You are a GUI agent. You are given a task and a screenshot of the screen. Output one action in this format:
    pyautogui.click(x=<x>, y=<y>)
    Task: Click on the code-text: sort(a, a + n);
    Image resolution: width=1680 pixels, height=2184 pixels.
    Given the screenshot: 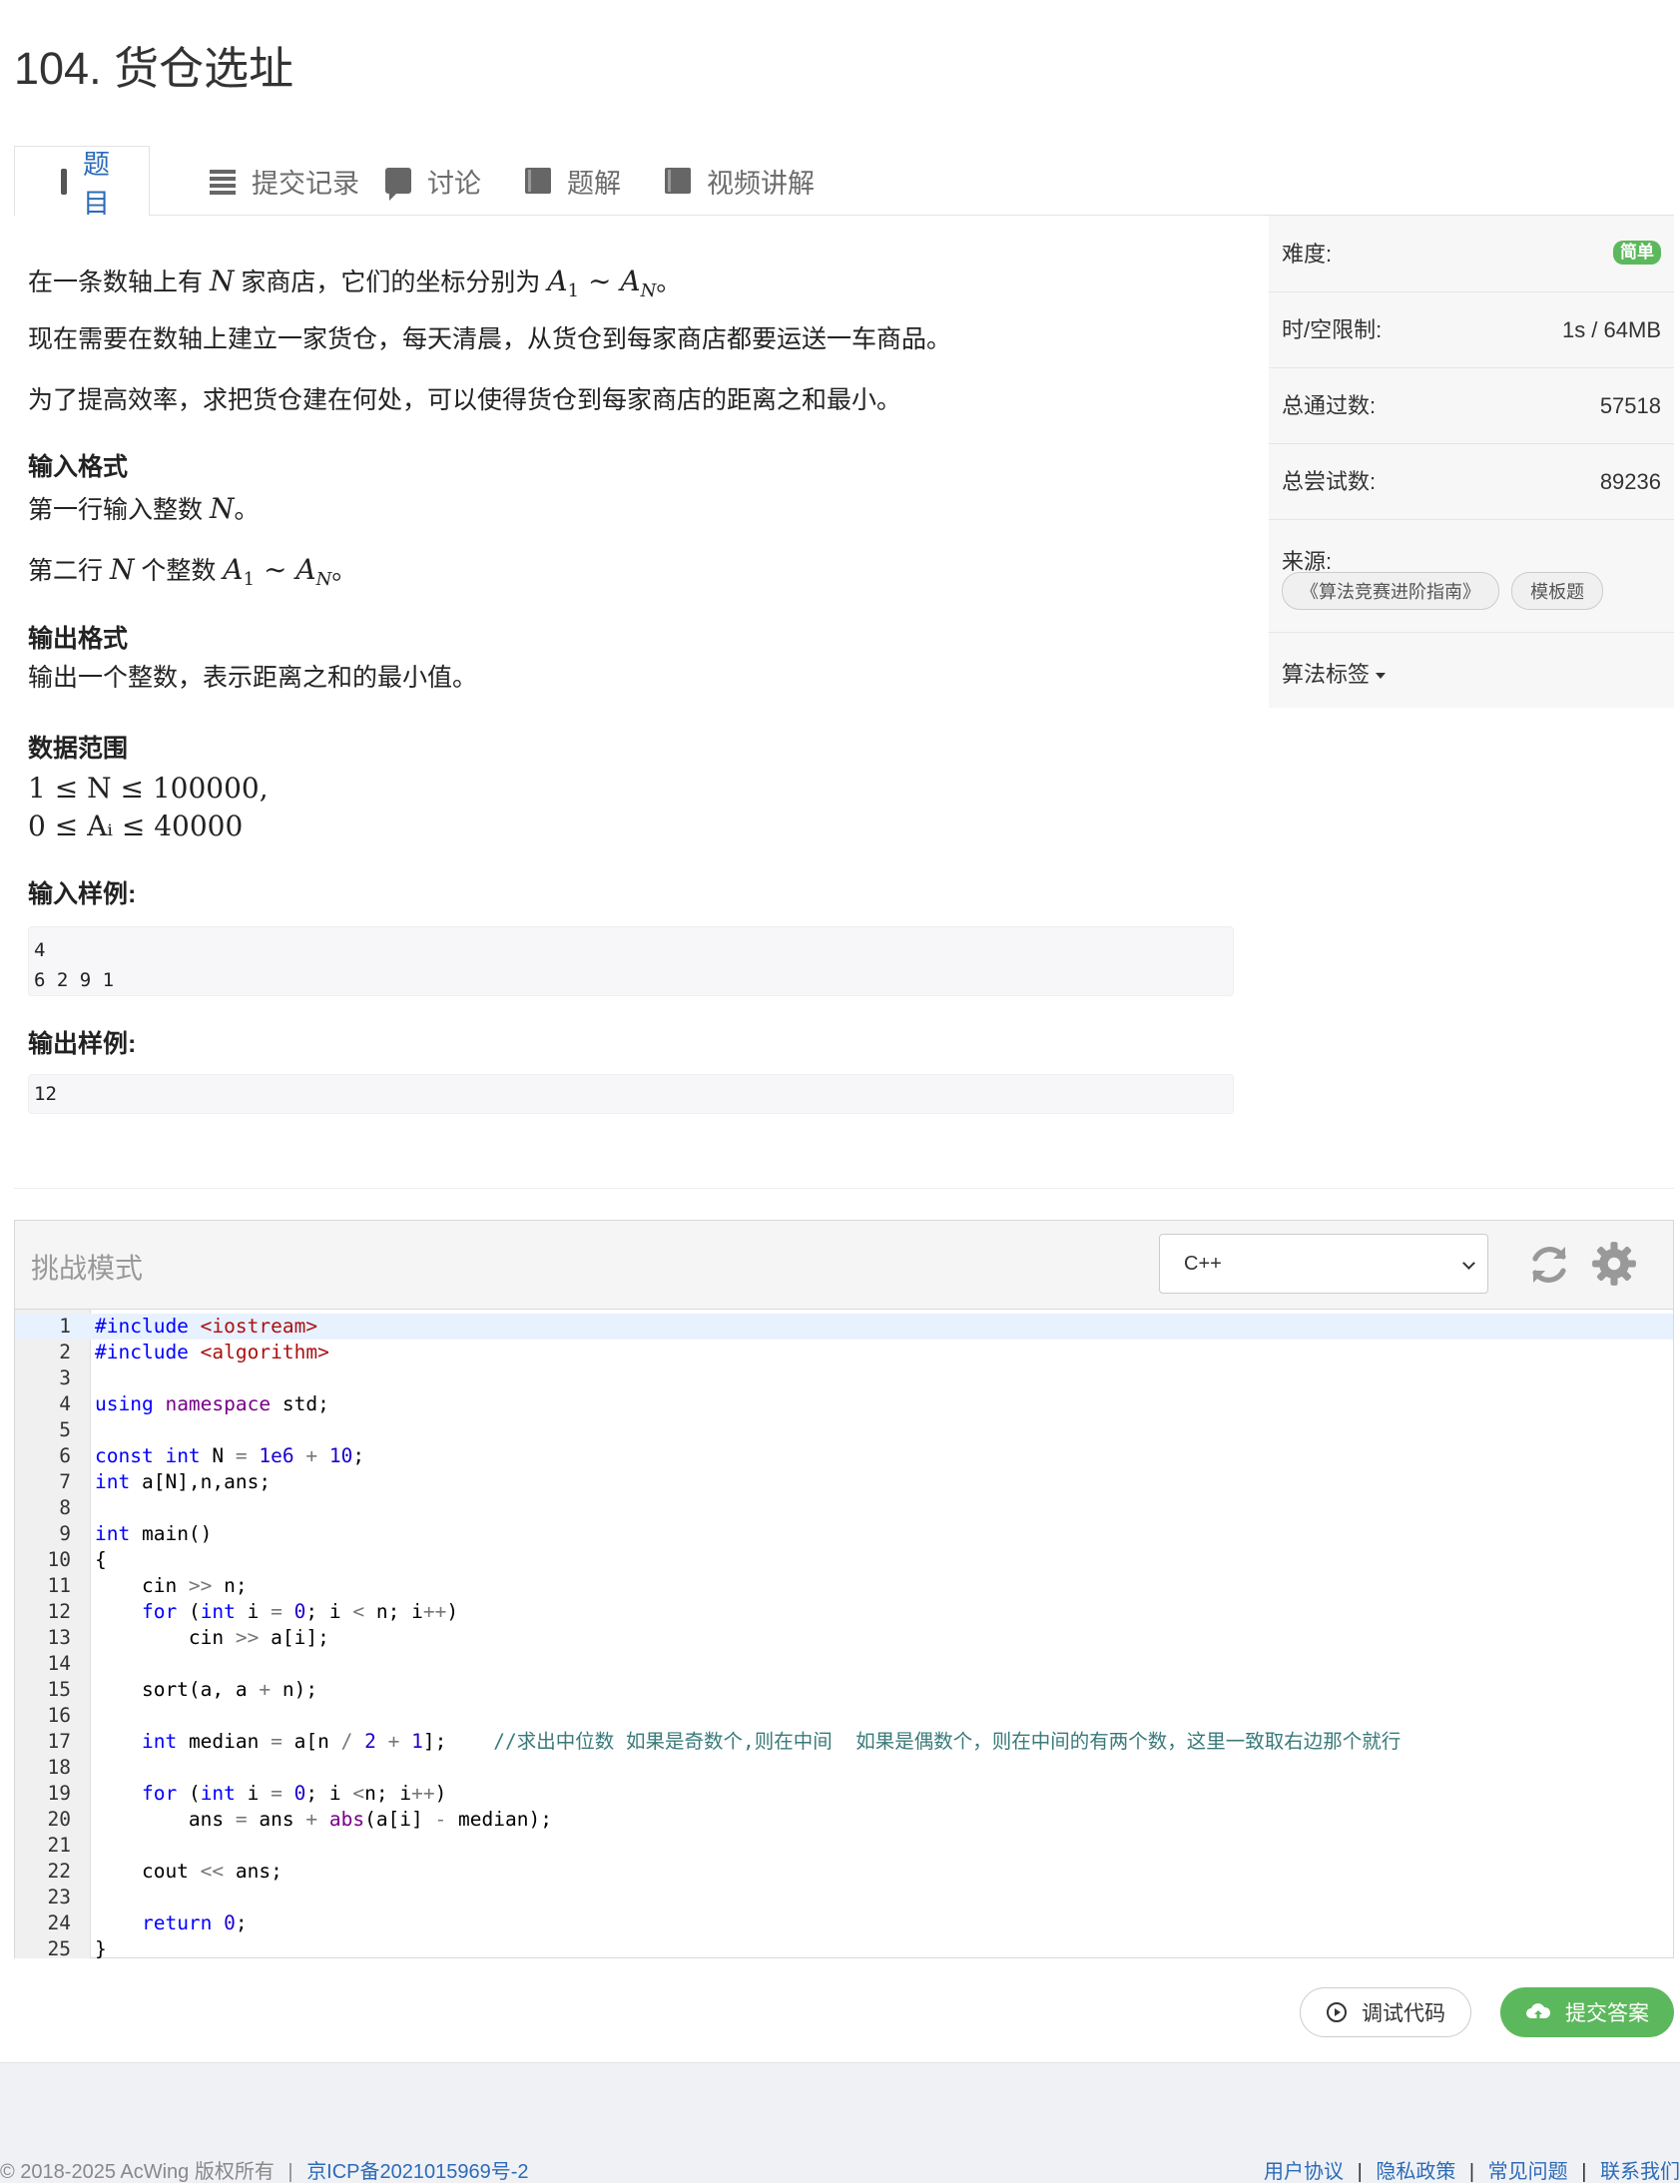 What is the action you would take?
    pyautogui.click(x=206, y=1689)
    